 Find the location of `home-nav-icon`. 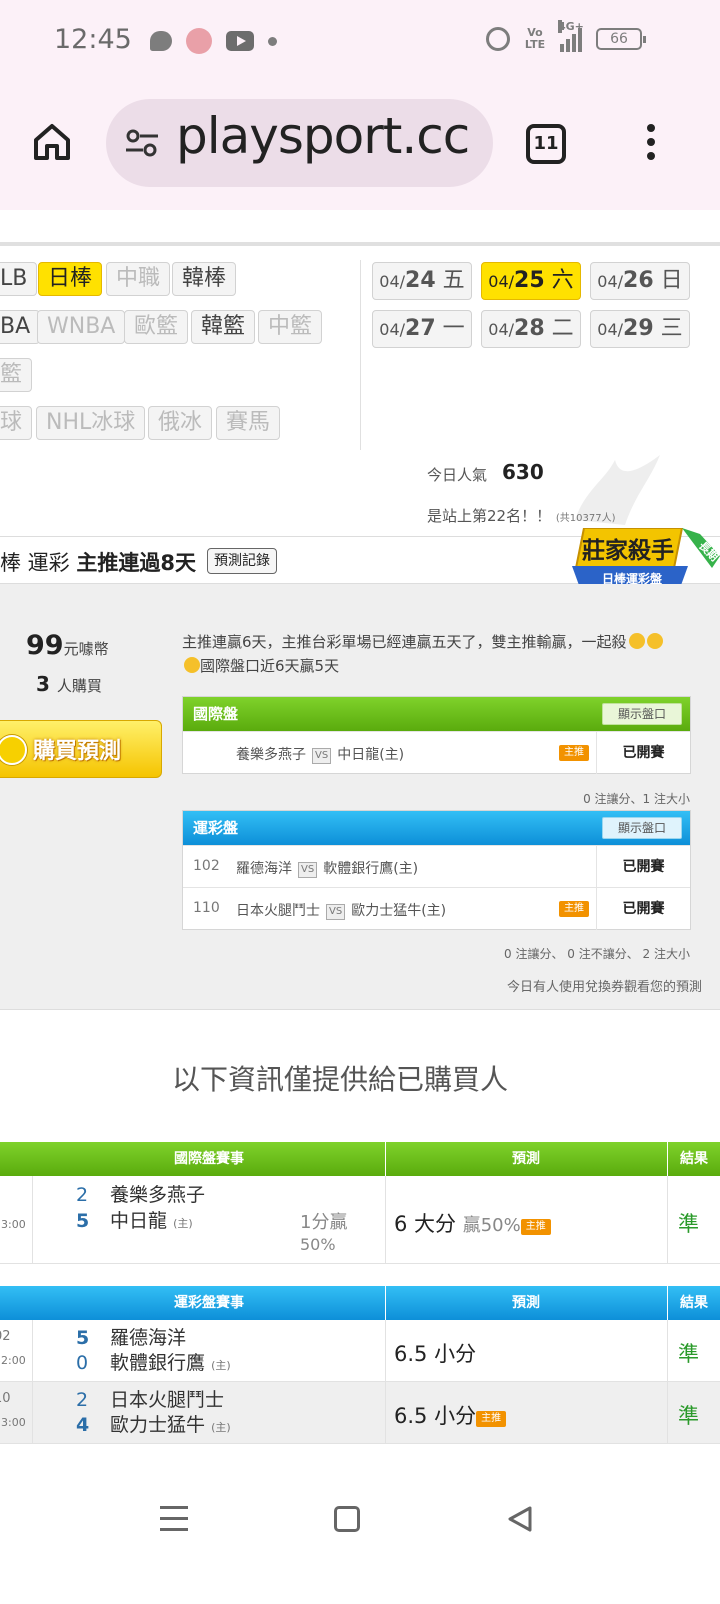

home-nav-icon is located at coordinates (347, 1519).